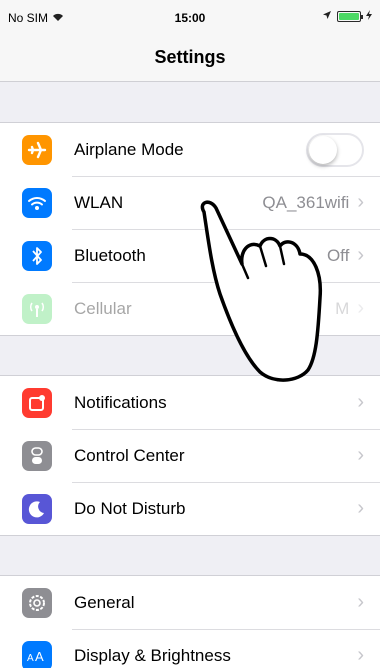 The height and width of the screenshot is (668, 380). Describe the element at coordinates (37, 255) in the screenshot. I see `bluetooth-icon` at that location.